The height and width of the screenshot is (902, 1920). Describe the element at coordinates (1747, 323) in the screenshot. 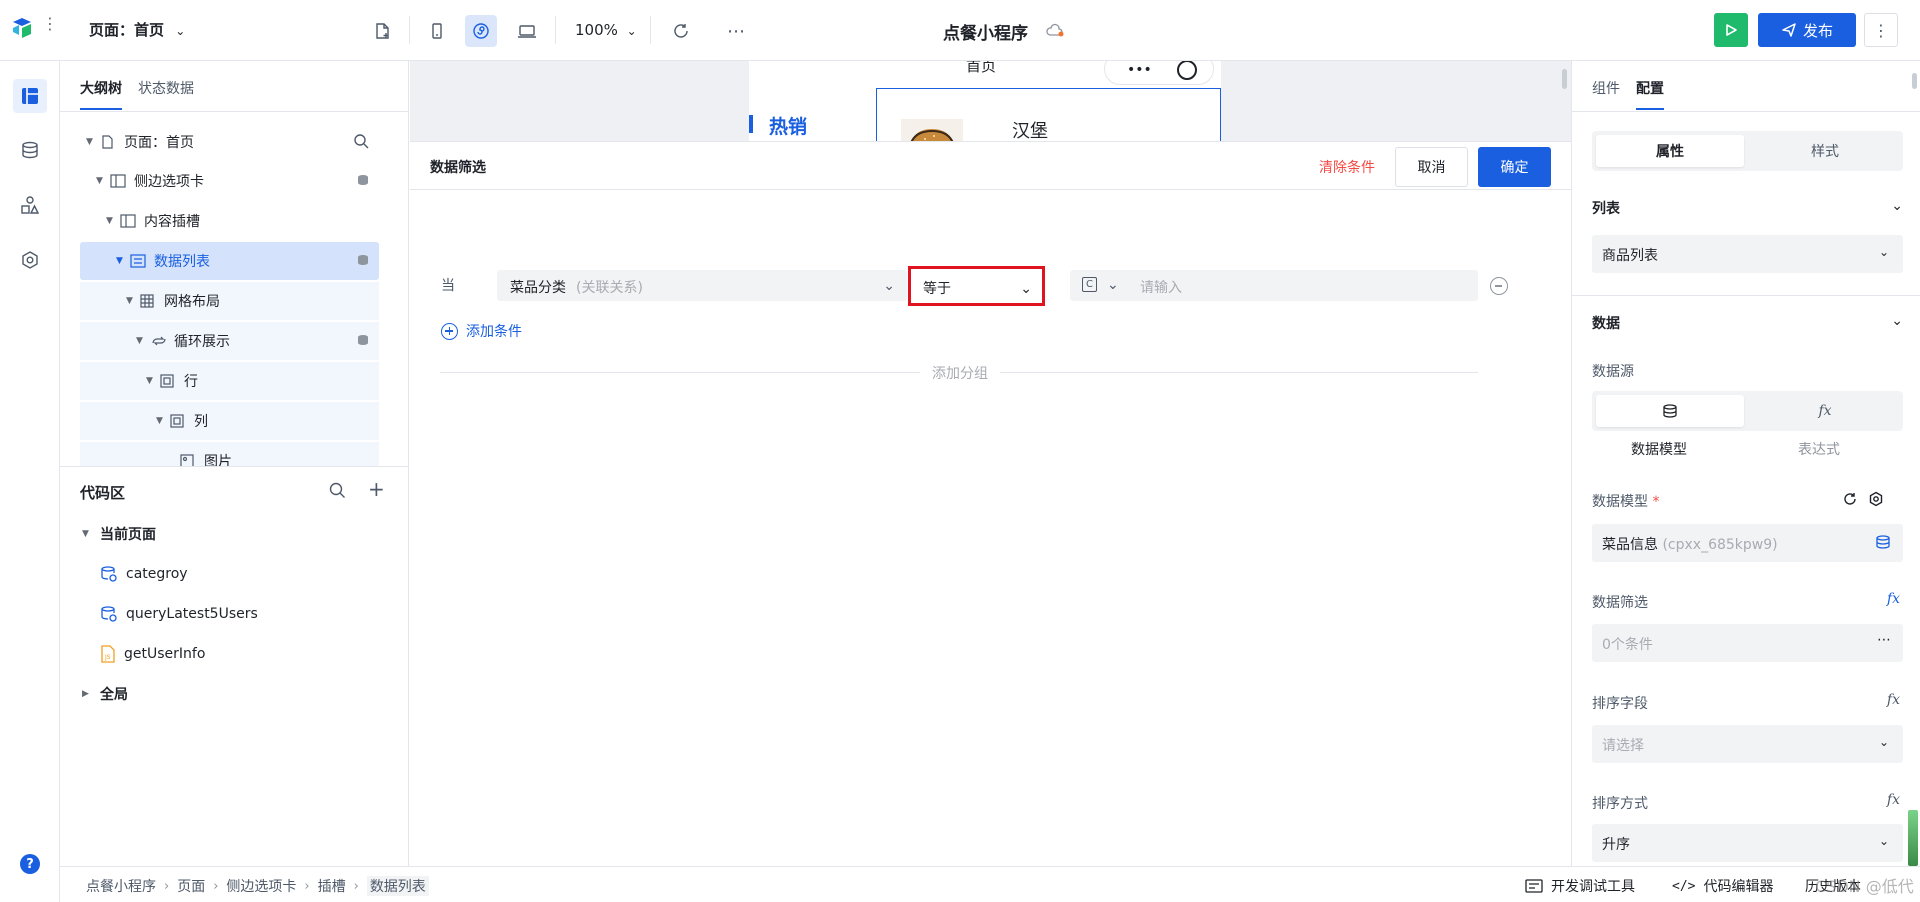

I see `data-section-header: 数据 ⌄` at that location.